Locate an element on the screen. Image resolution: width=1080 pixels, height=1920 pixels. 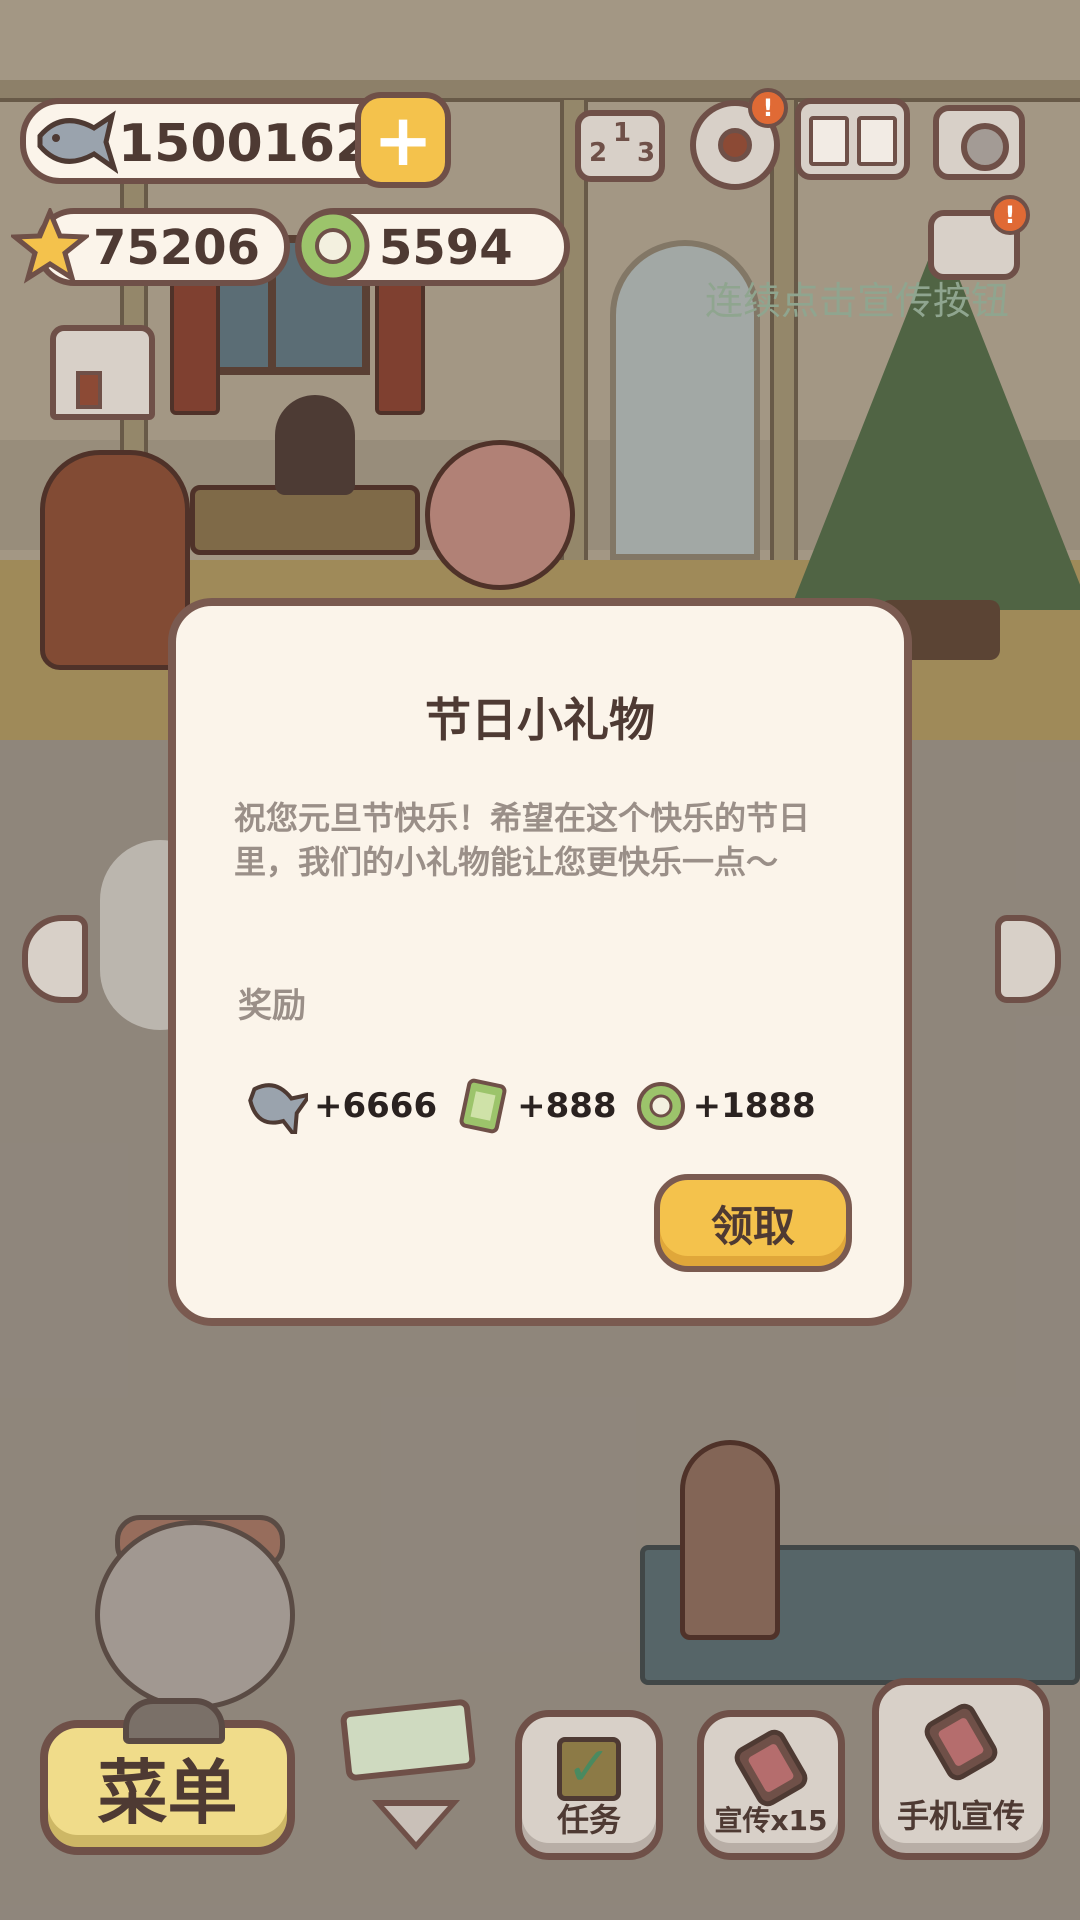
menu-button: 菜单 is located at coordinates (167, 1776).